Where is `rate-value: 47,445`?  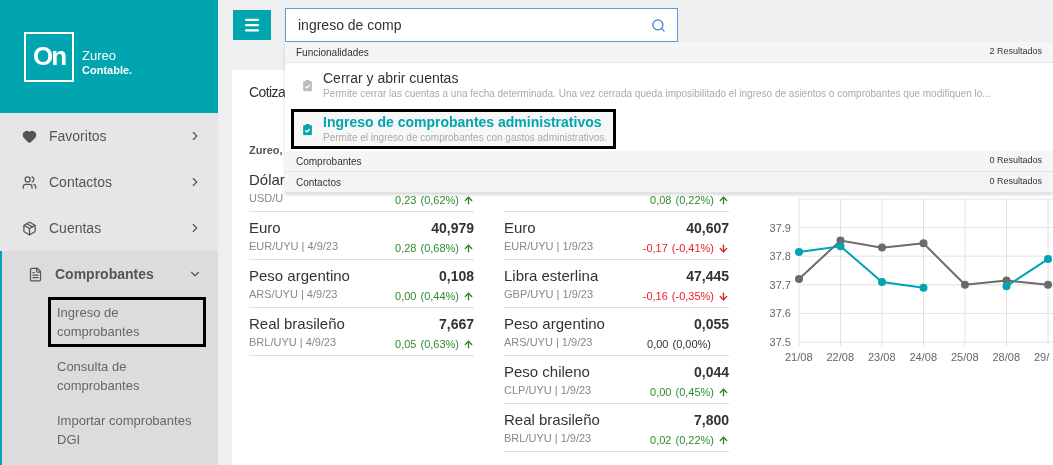
rate-value: 47,445 is located at coordinates (707, 276).